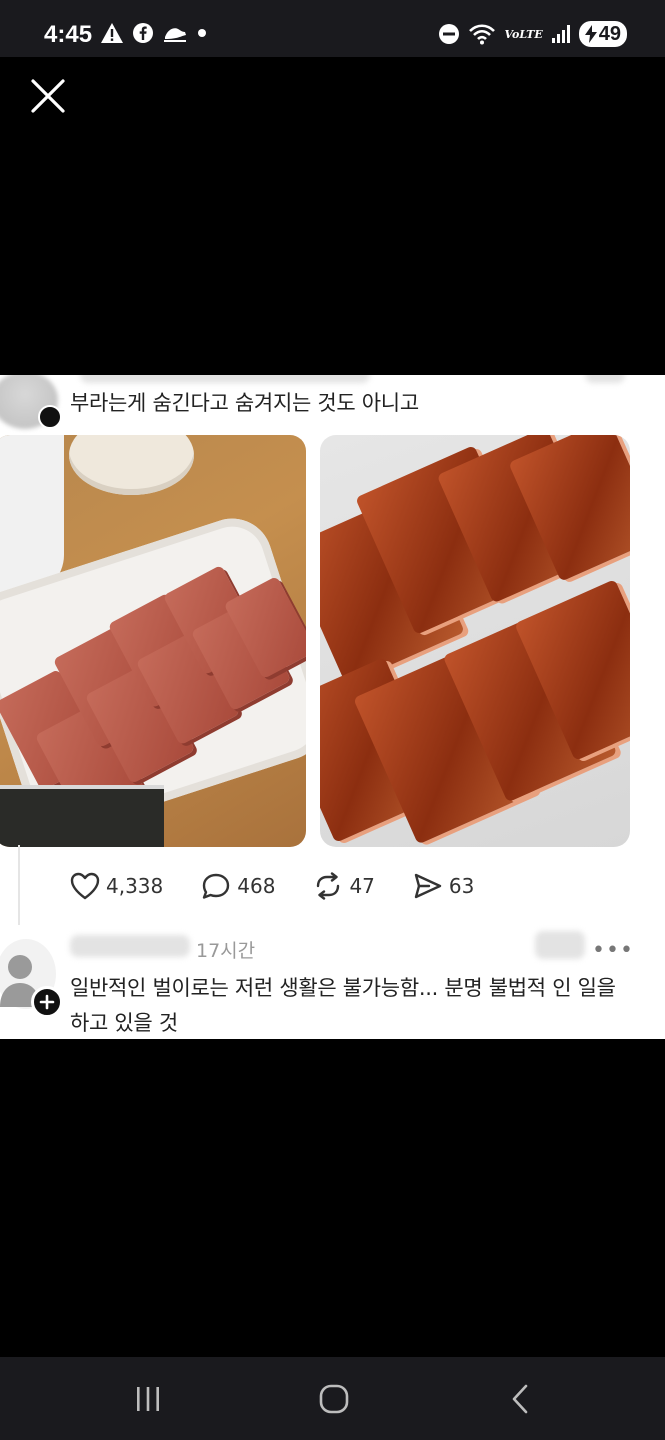  I want to click on repost-count: 47, so click(362, 886).